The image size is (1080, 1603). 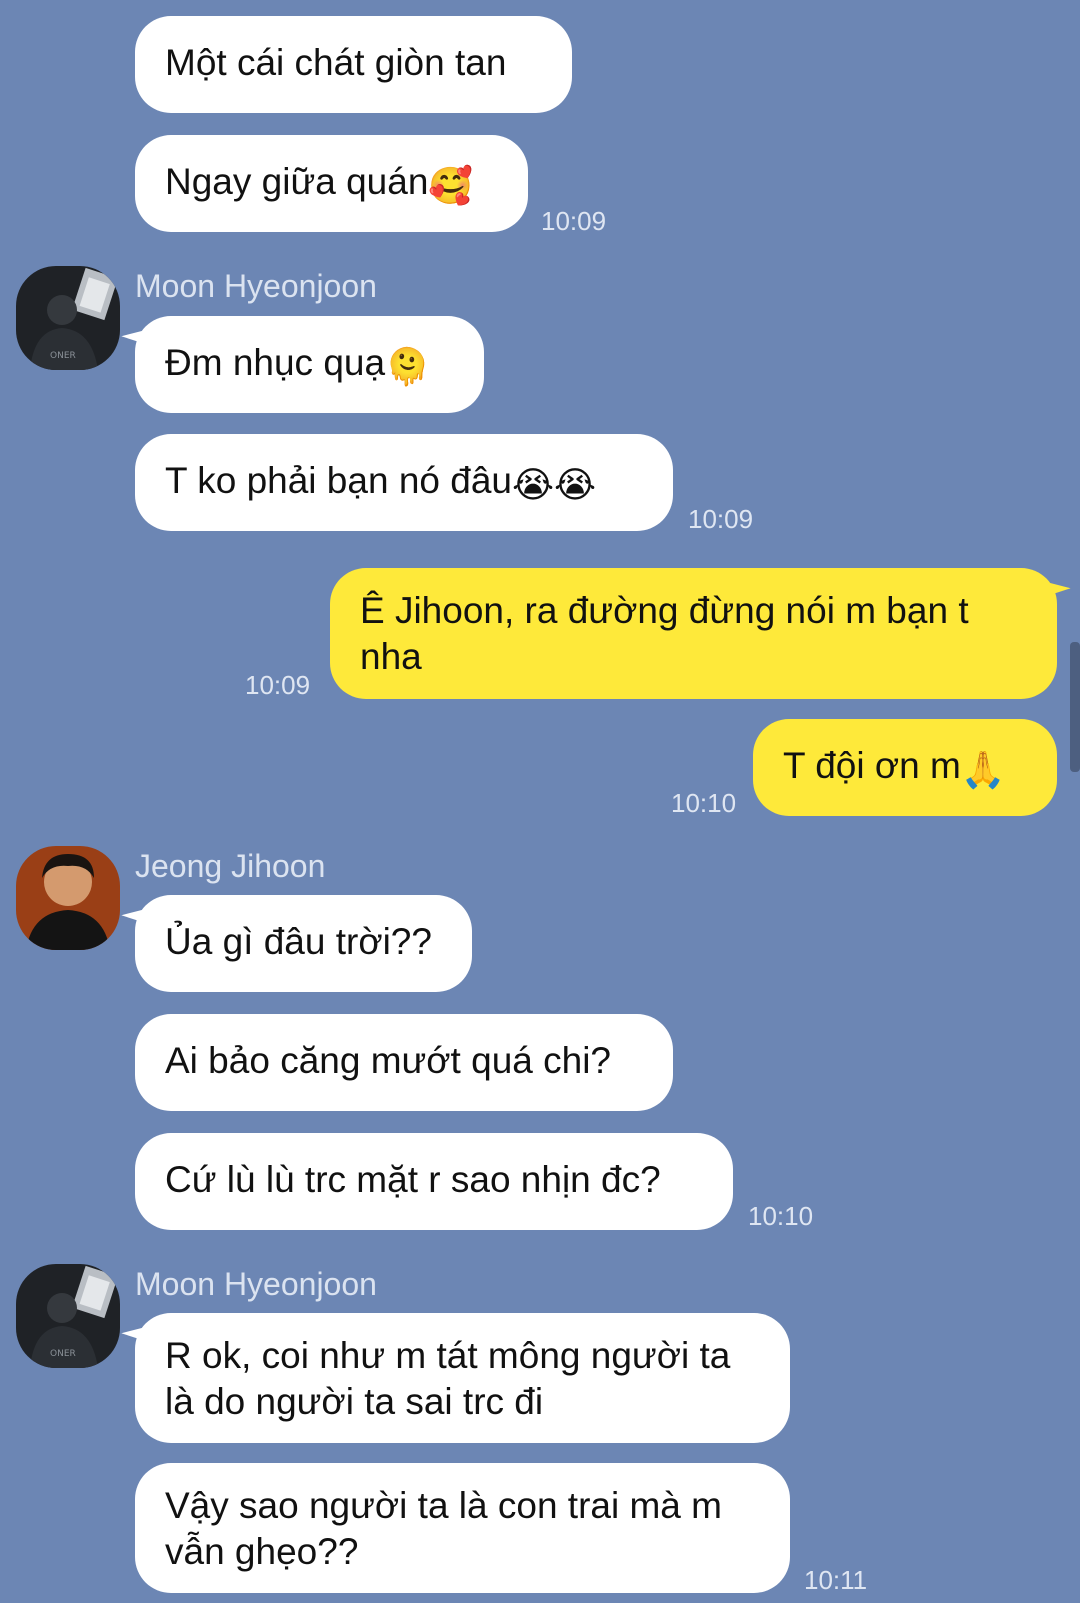 What do you see at coordinates (451, 185) in the screenshot?
I see `smiling-face-hearts-emoji: 🥰` at bounding box center [451, 185].